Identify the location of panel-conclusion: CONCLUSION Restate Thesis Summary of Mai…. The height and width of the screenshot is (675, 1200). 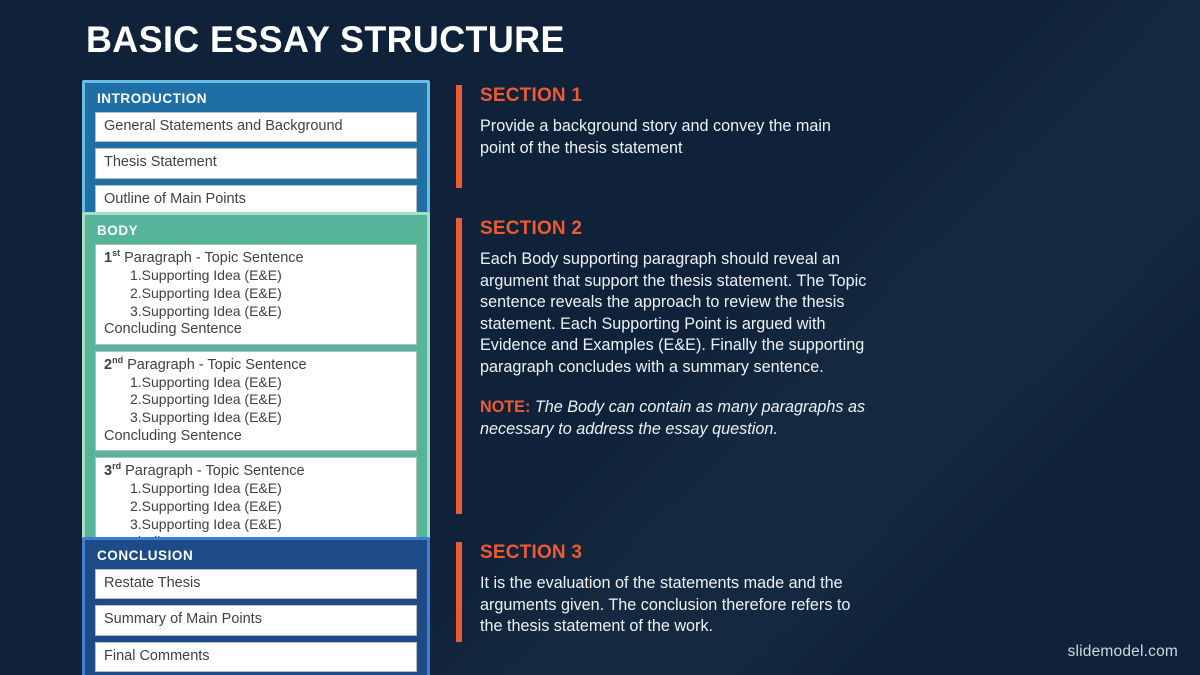
(256, 606).